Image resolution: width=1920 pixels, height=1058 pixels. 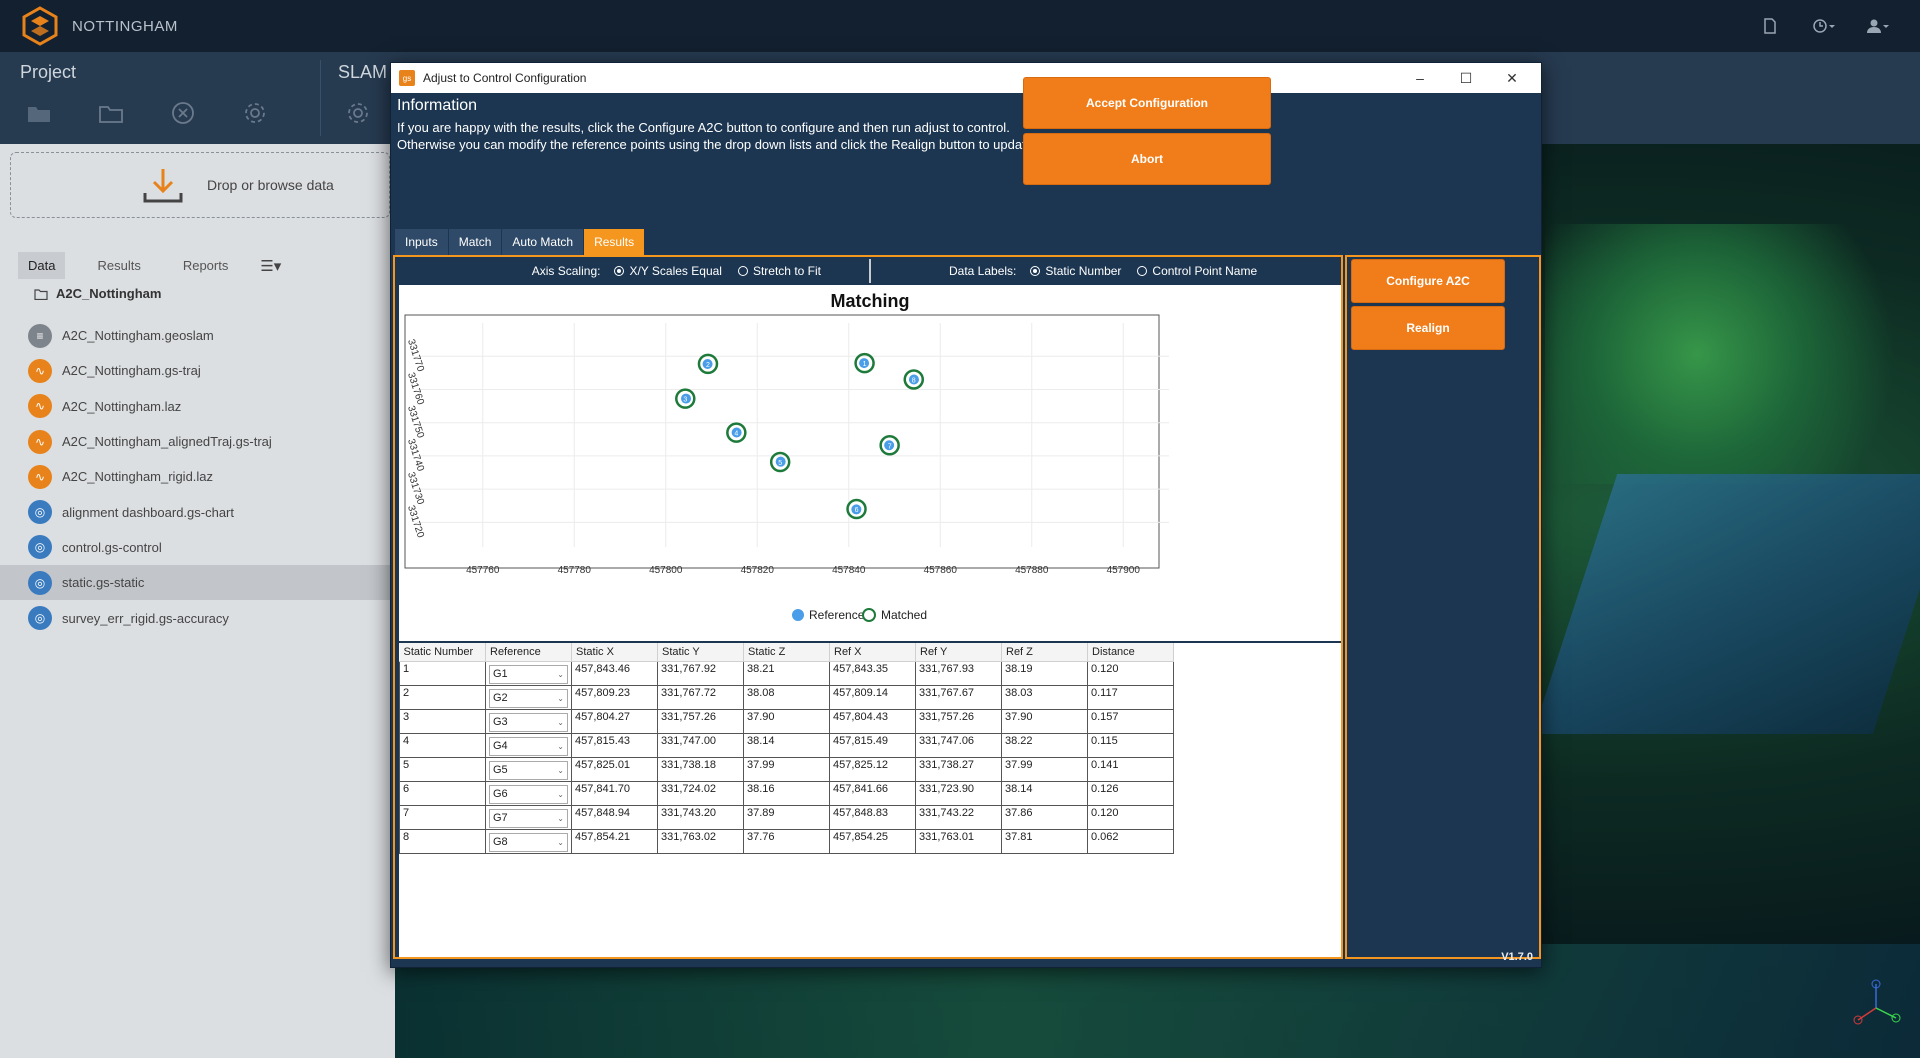 I want to click on slam-settings-gear-icon, so click(x=358, y=113).